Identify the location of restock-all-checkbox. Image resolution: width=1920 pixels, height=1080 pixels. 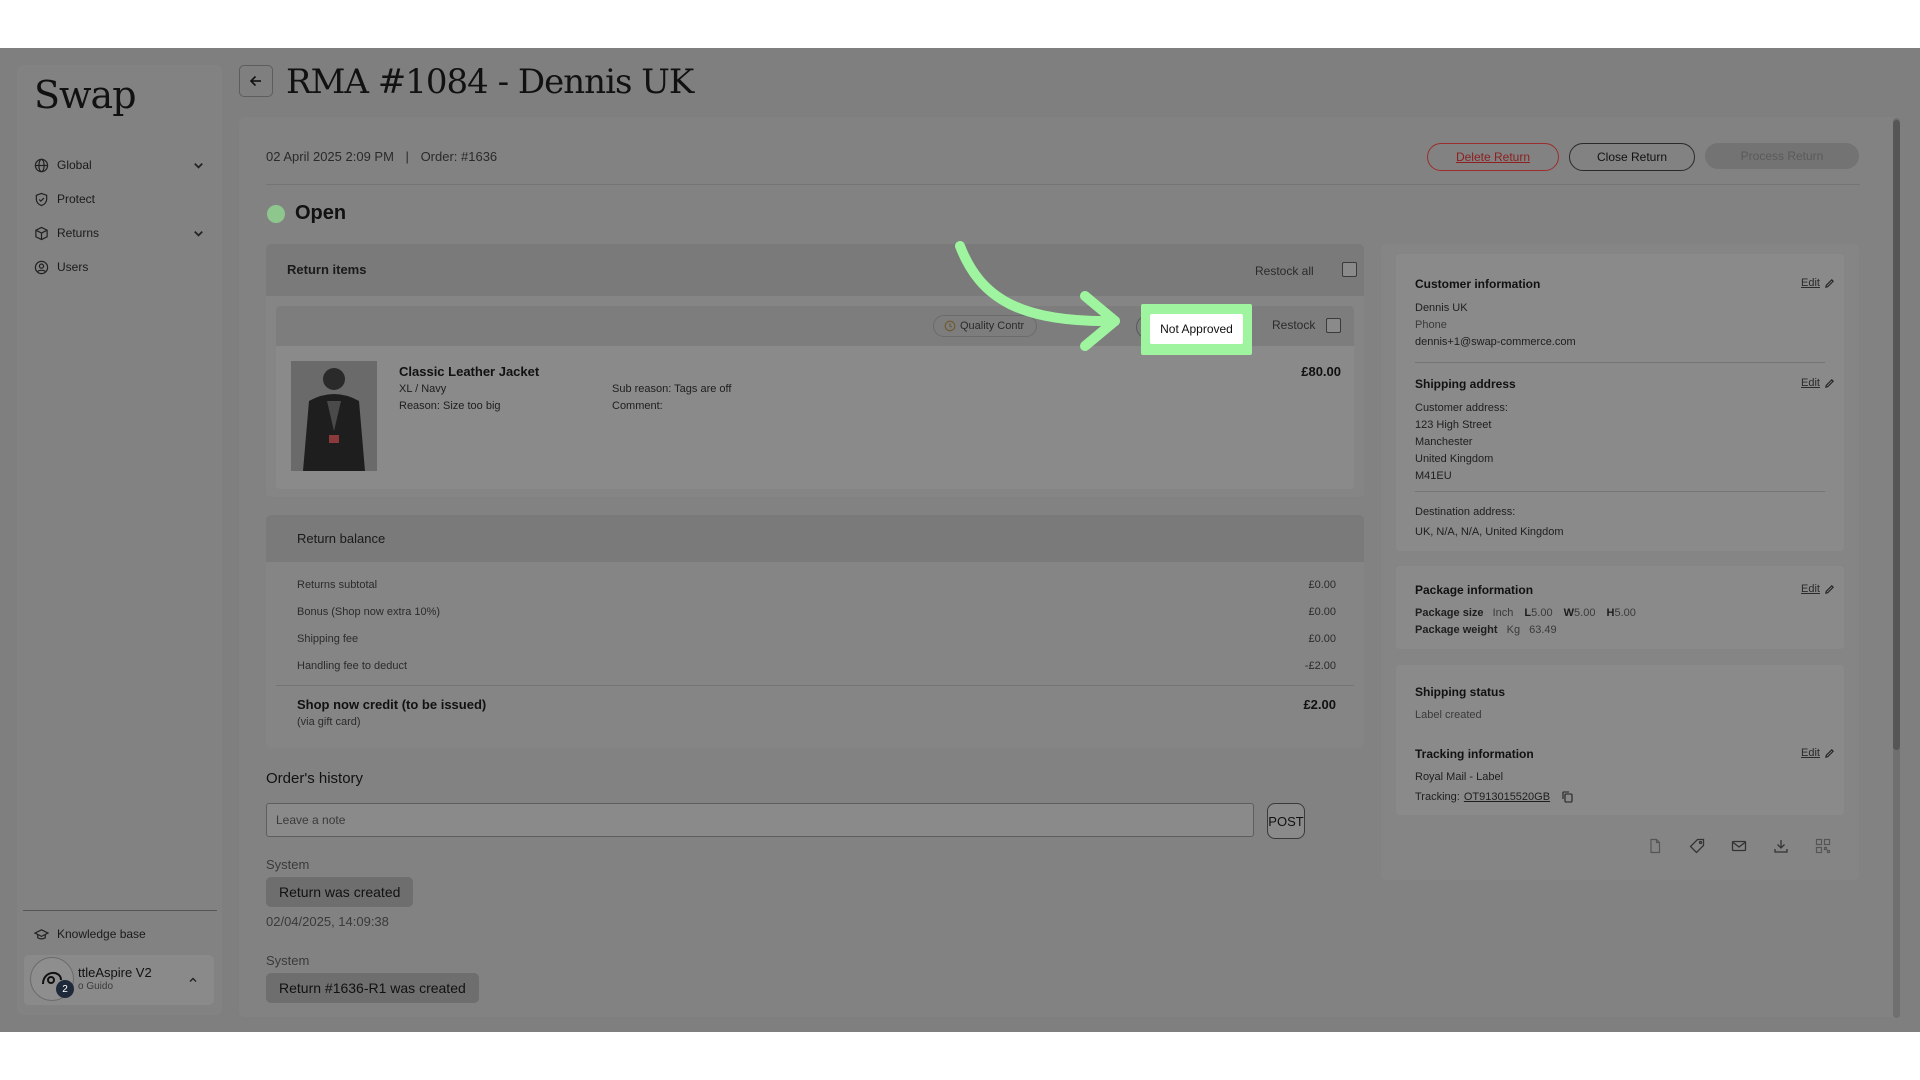
(1349, 269).